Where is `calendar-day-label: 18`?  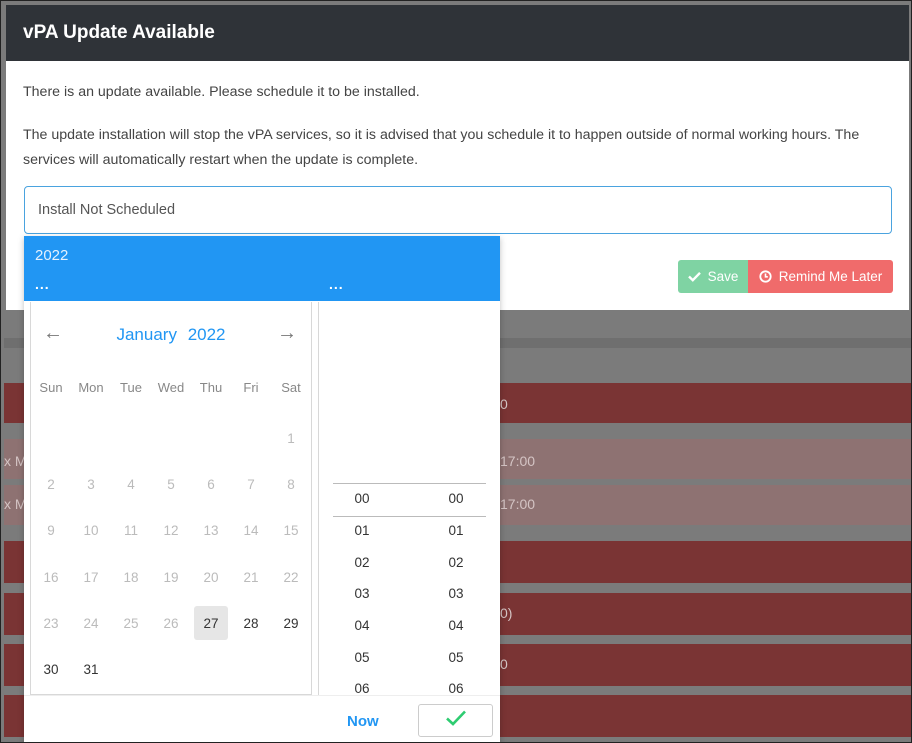
calendar-day-label: 18 is located at coordinates (131, 577).